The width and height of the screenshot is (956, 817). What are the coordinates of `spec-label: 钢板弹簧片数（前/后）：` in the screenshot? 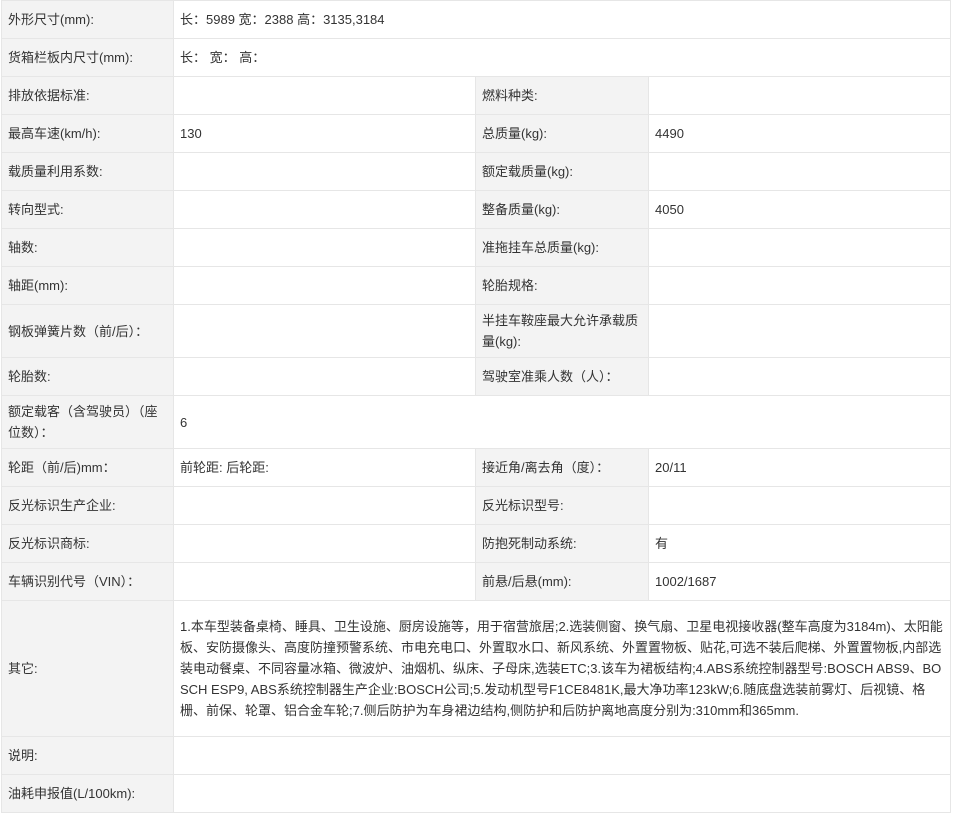 It's located at (87, 331).